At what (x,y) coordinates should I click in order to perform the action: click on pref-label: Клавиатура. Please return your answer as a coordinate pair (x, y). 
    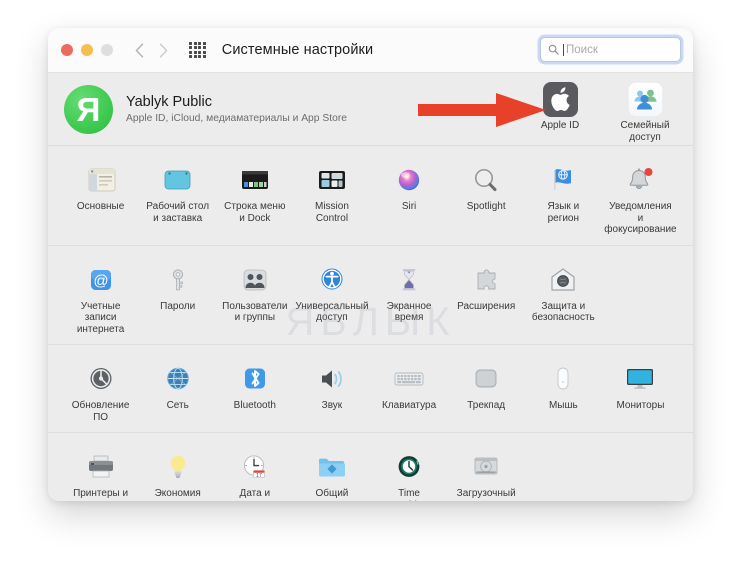
    Looking at the image, I should click on (409, 405).